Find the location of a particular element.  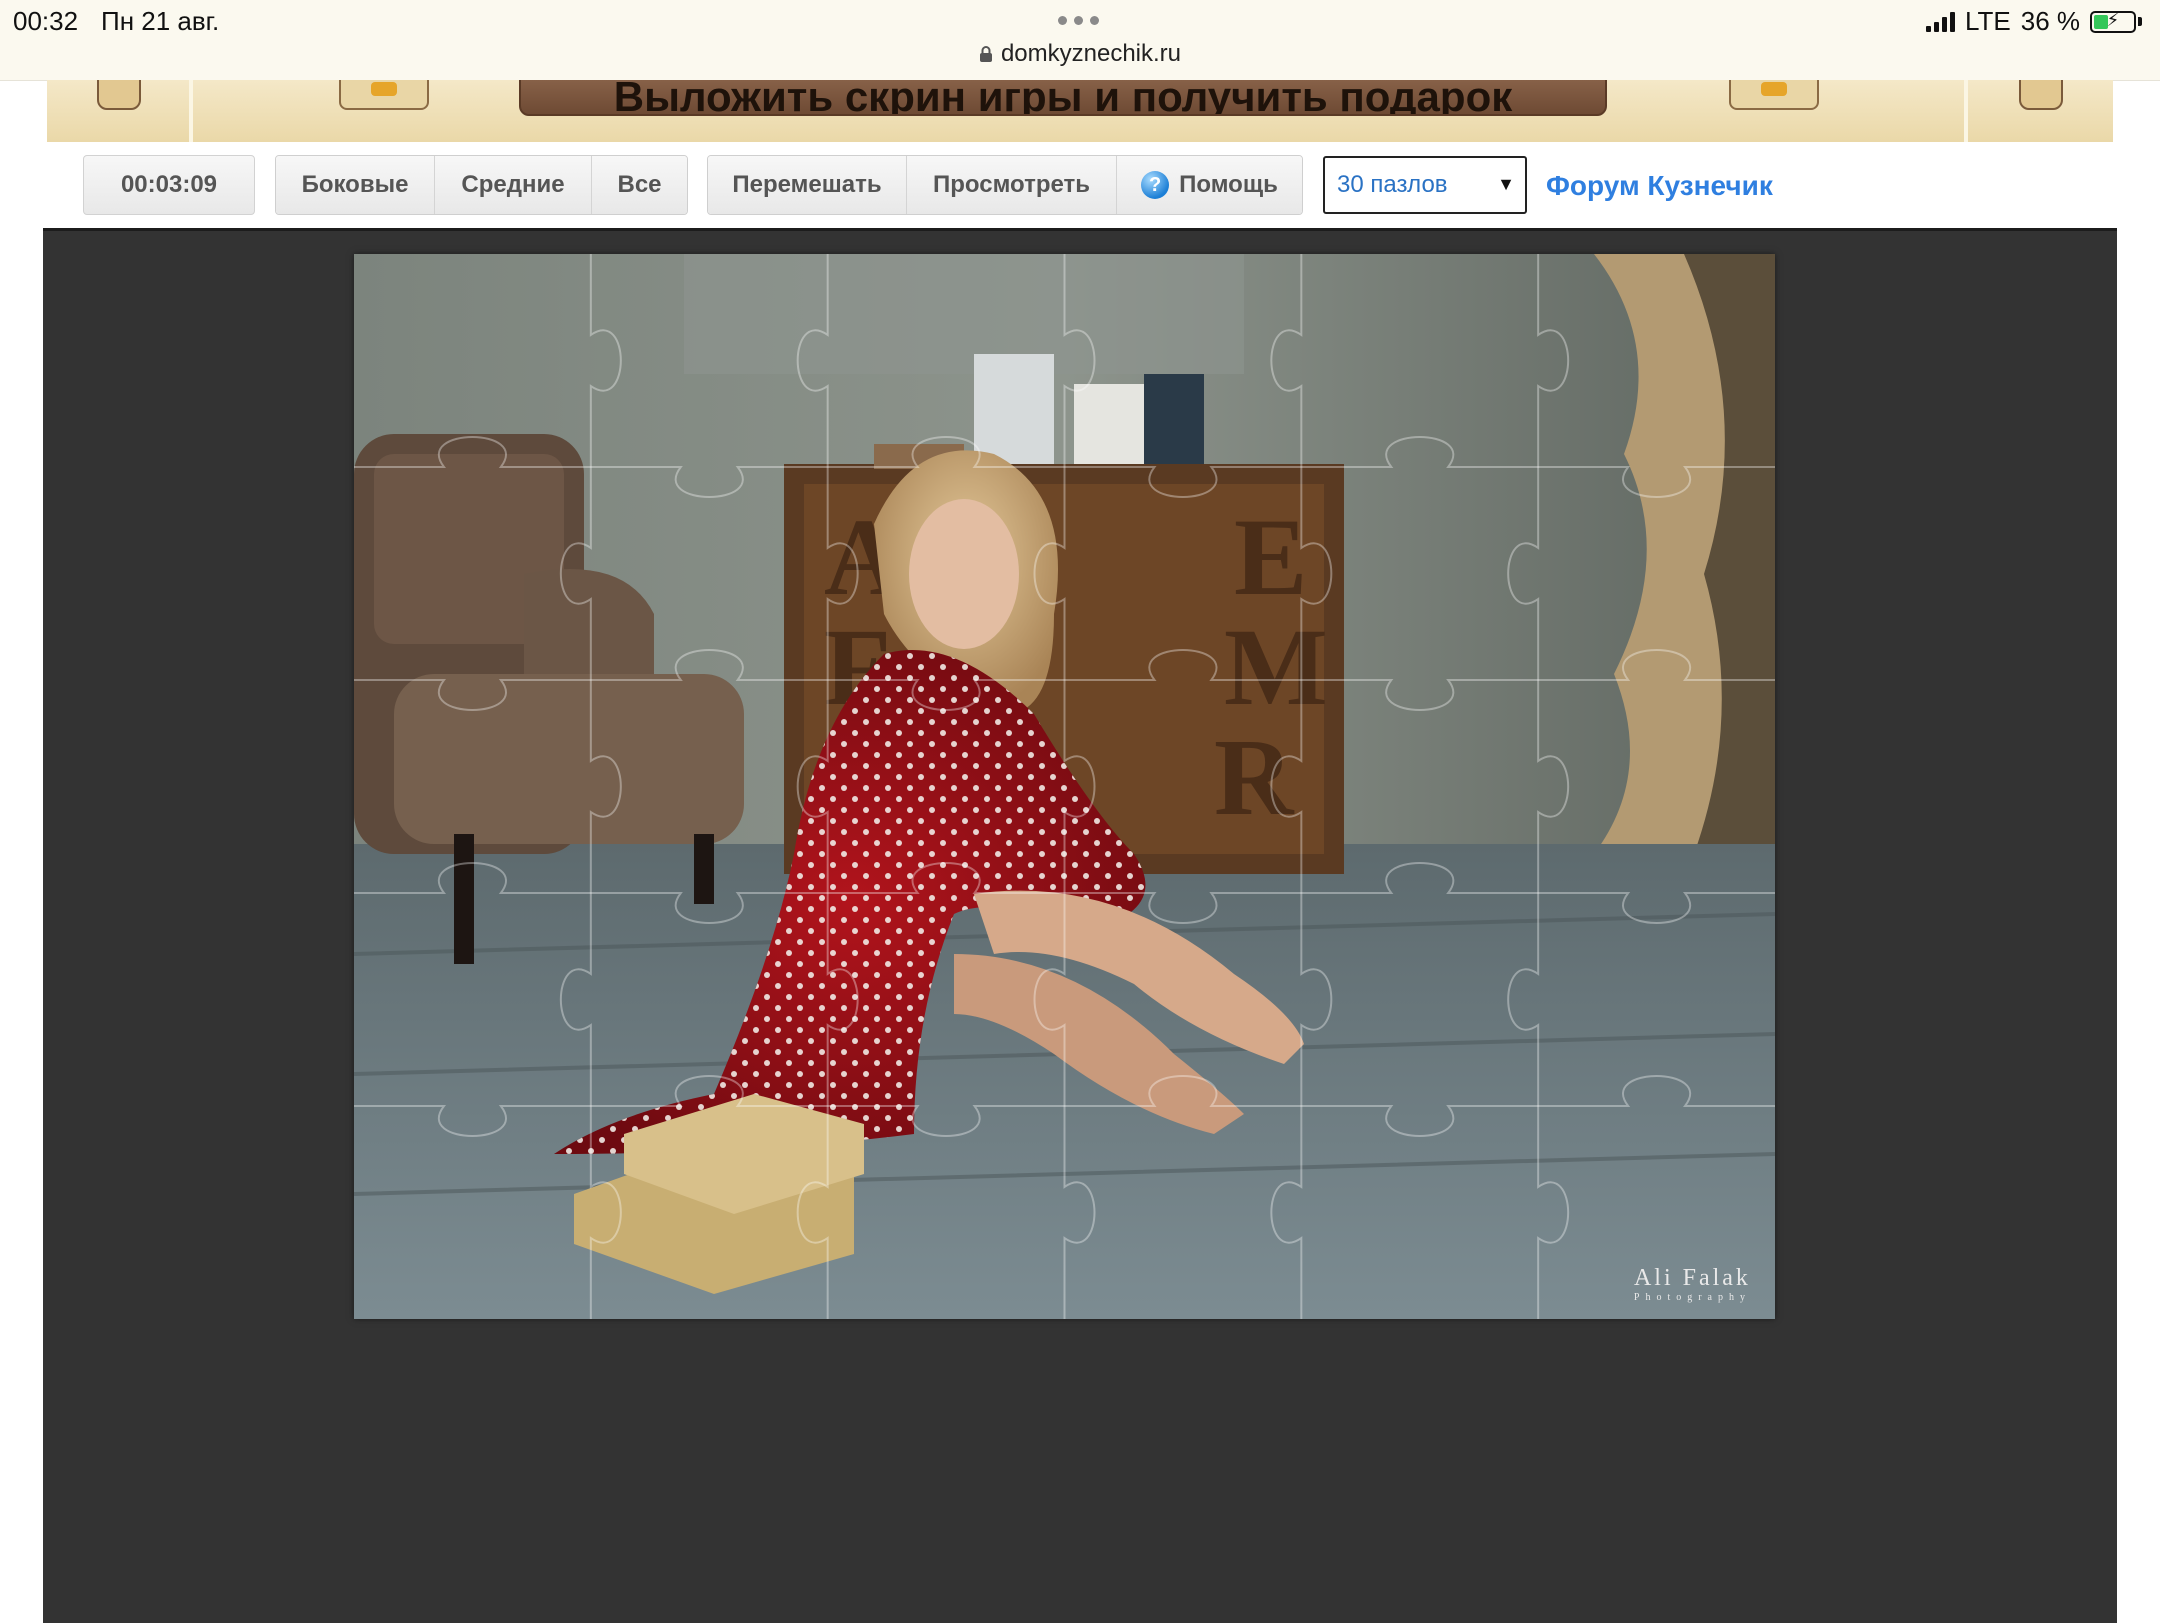

dropdown-arrow-icon: ▼ is located at coordinates (1506, 184).